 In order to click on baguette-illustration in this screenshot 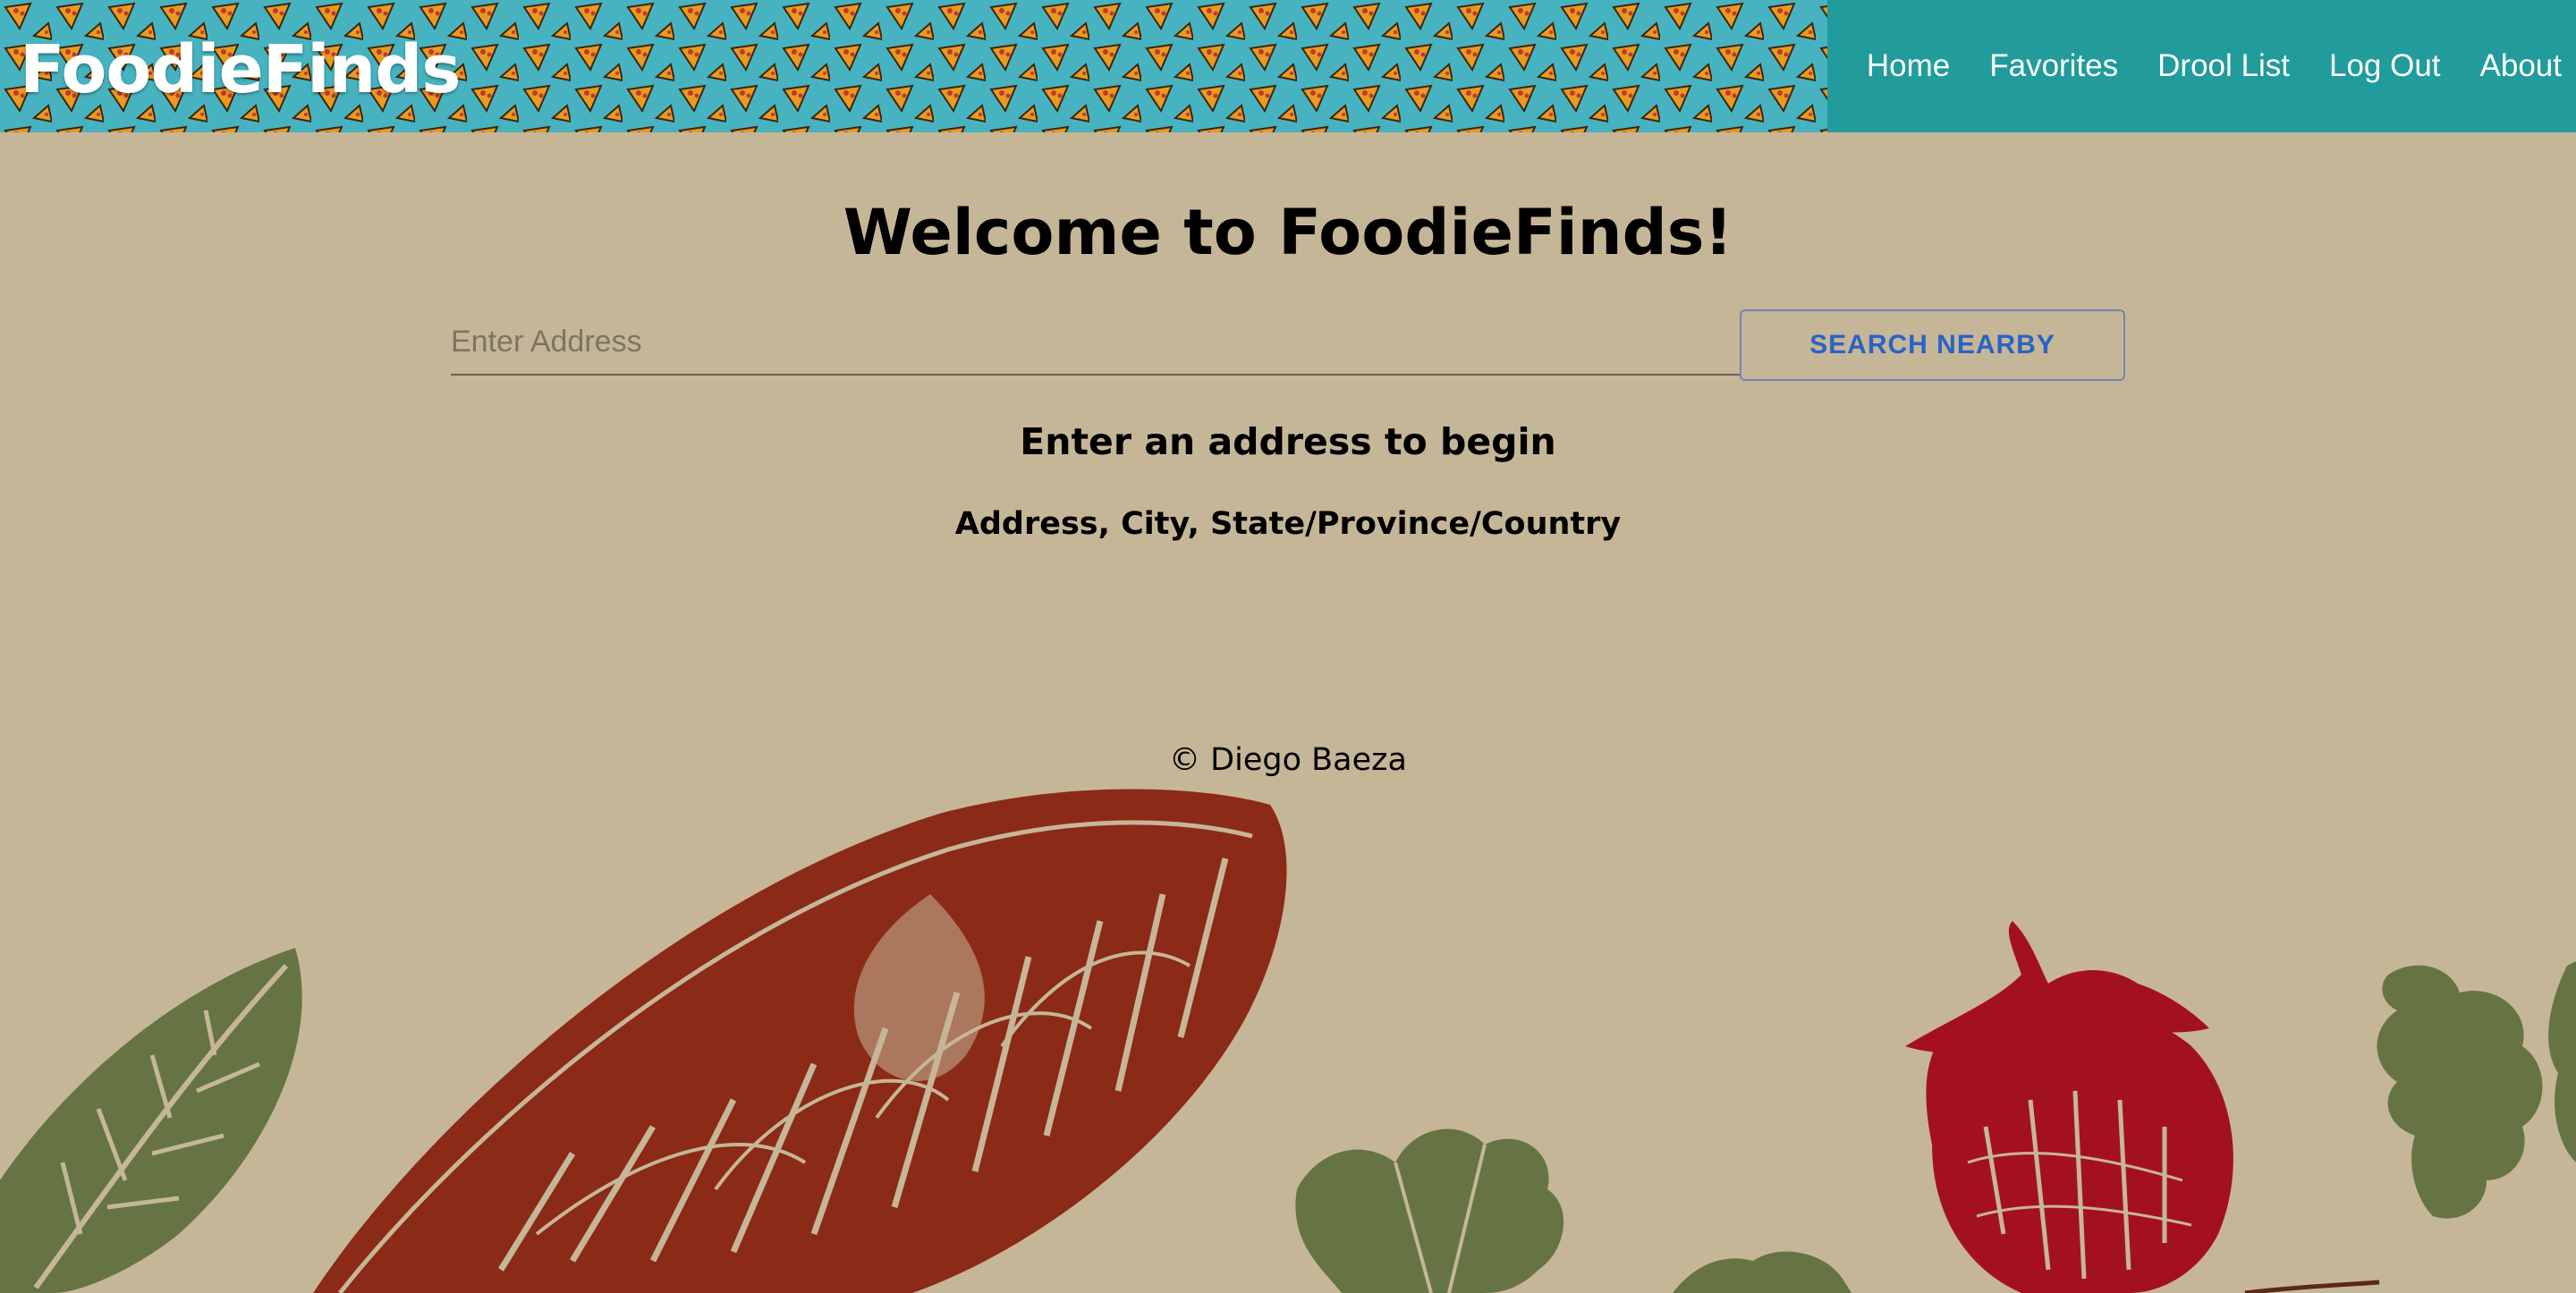, I will do `click(800, 1041)`.